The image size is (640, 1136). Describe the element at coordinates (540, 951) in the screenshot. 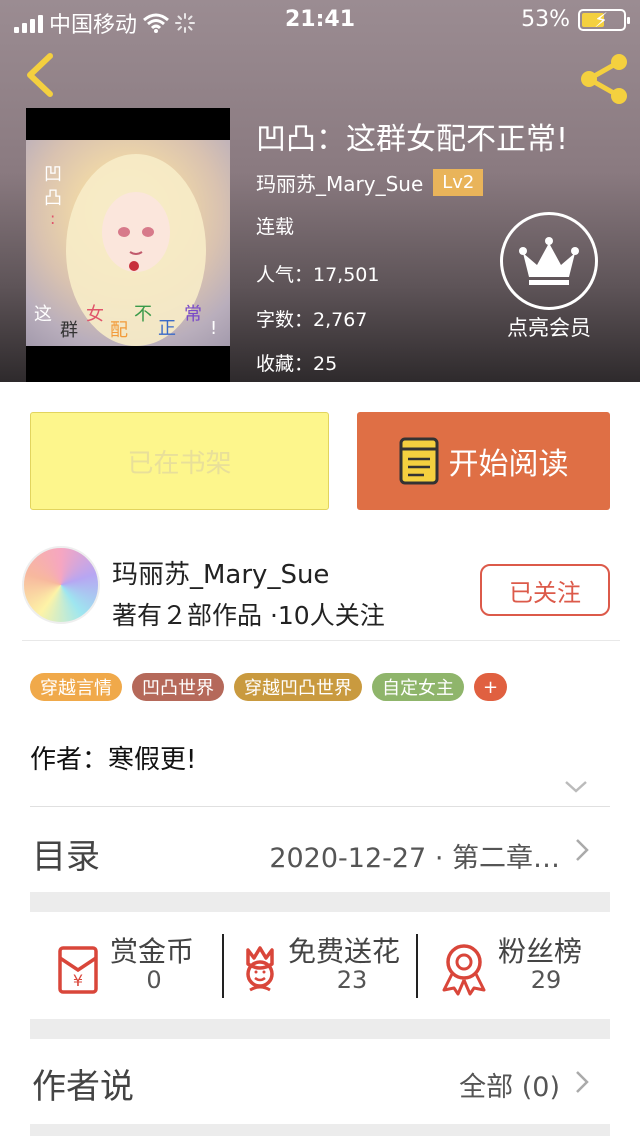

I see `fans-label: 粉丝榜` at that location.